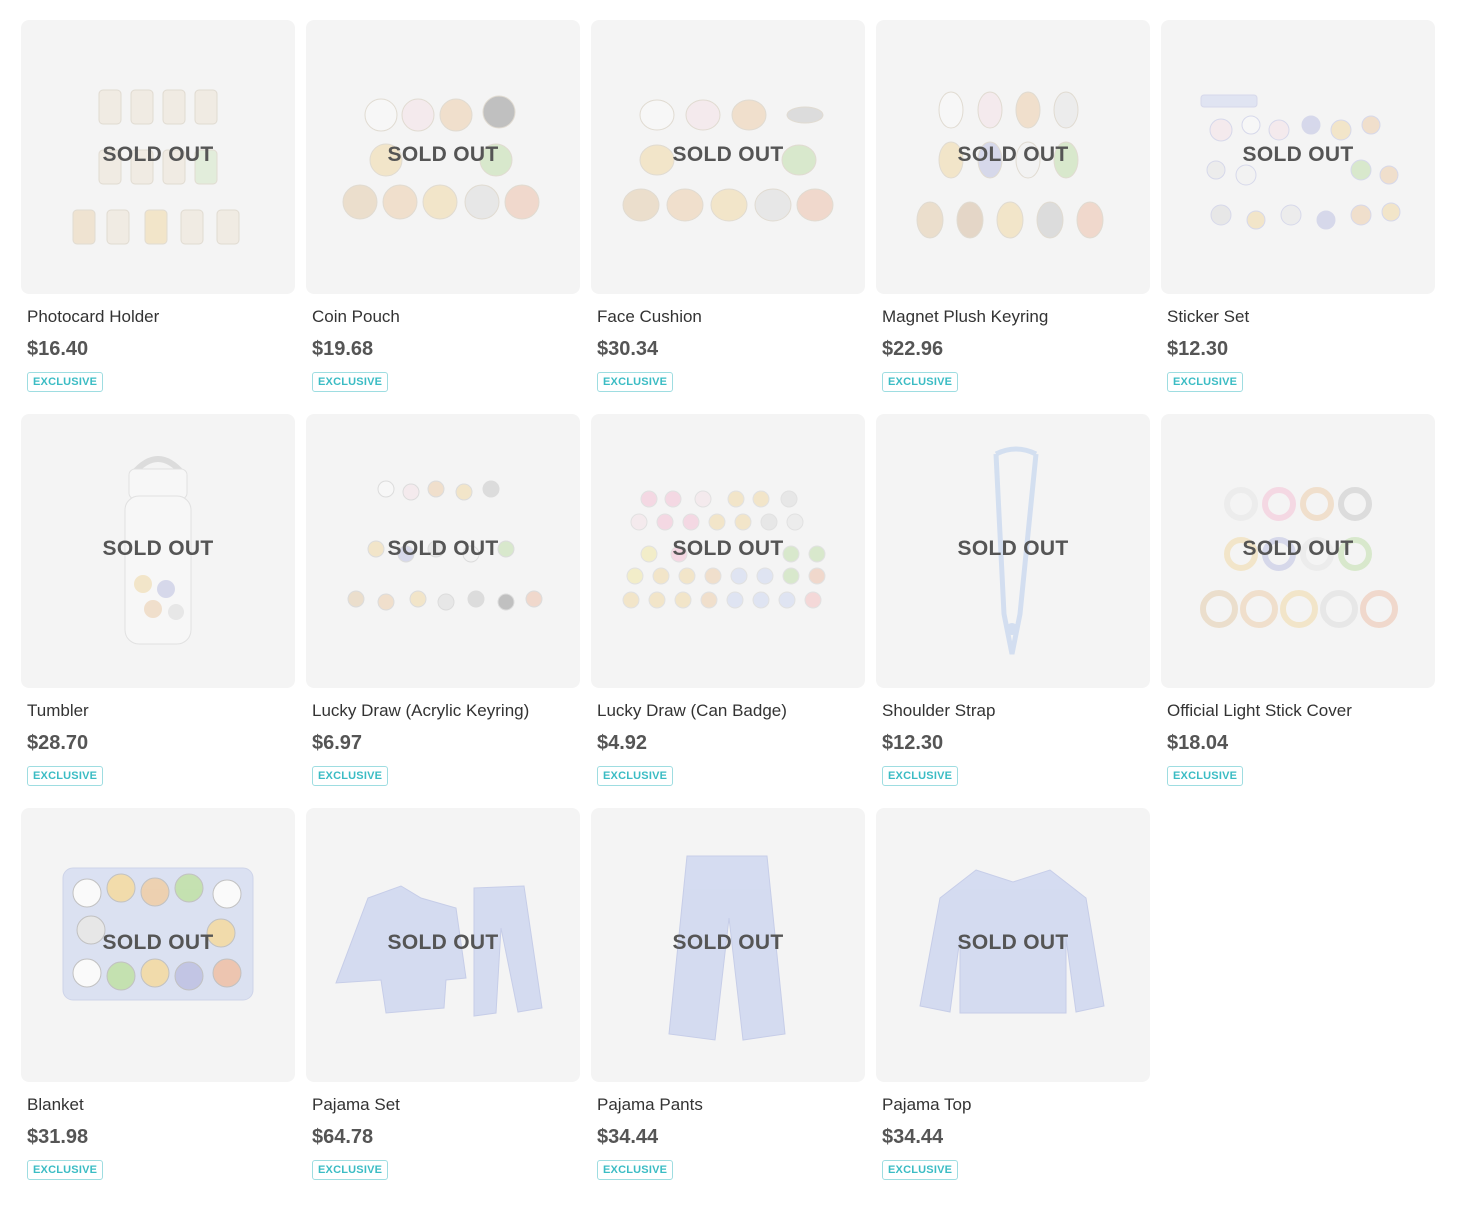 The width and height of the screenshot is (1458, 1206). I want to click on product-card: SOLD OUT Face Cushion $30.34 EXCLUSIVE, so click(728, 217).